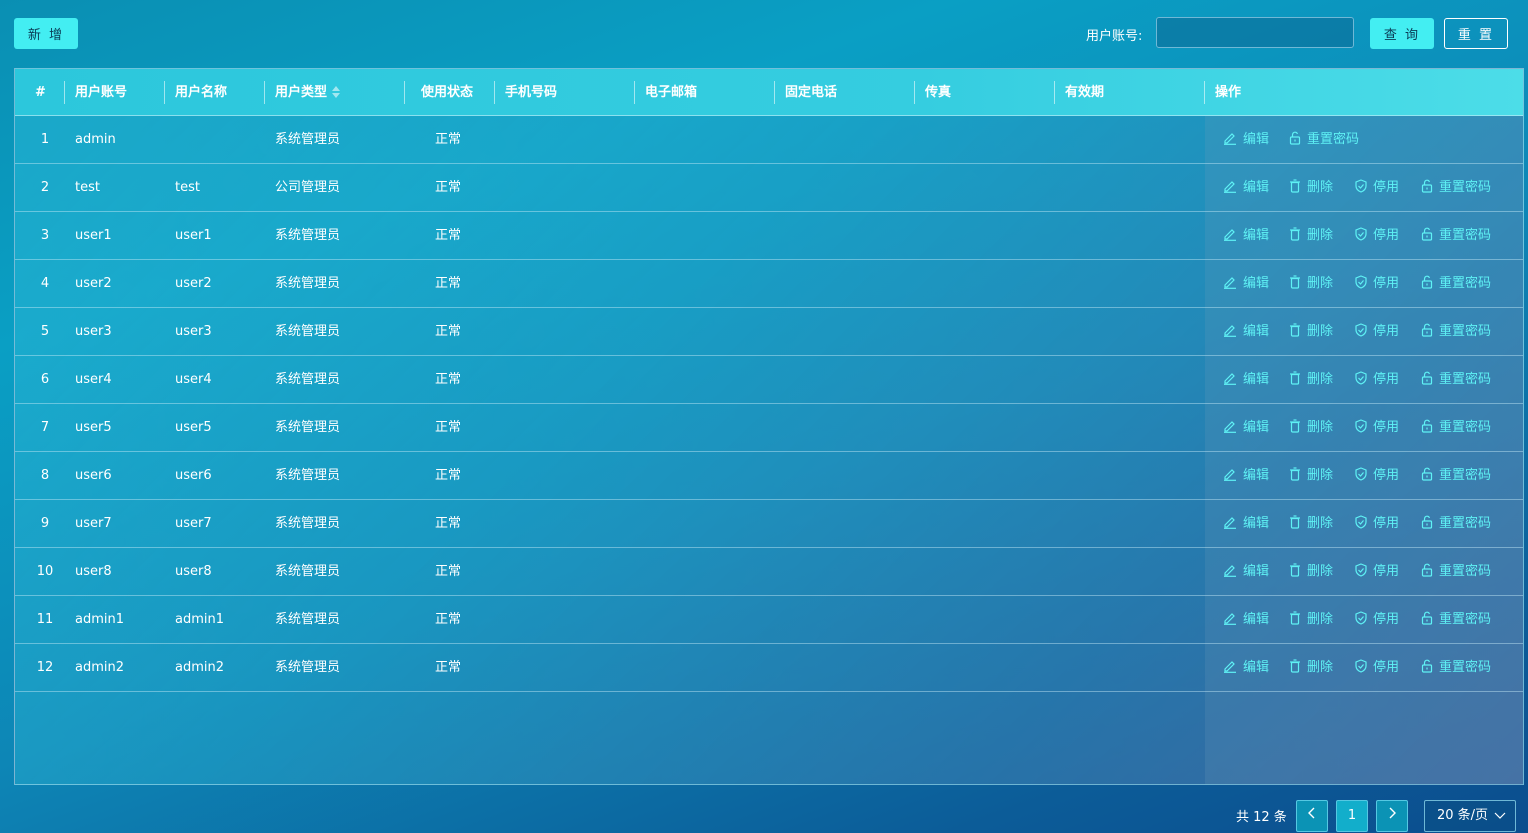  What do you see at coordinates (1130, 92) in the screenshot?
I see `col-validity: 有效期` at bounding box center [1130, 92].